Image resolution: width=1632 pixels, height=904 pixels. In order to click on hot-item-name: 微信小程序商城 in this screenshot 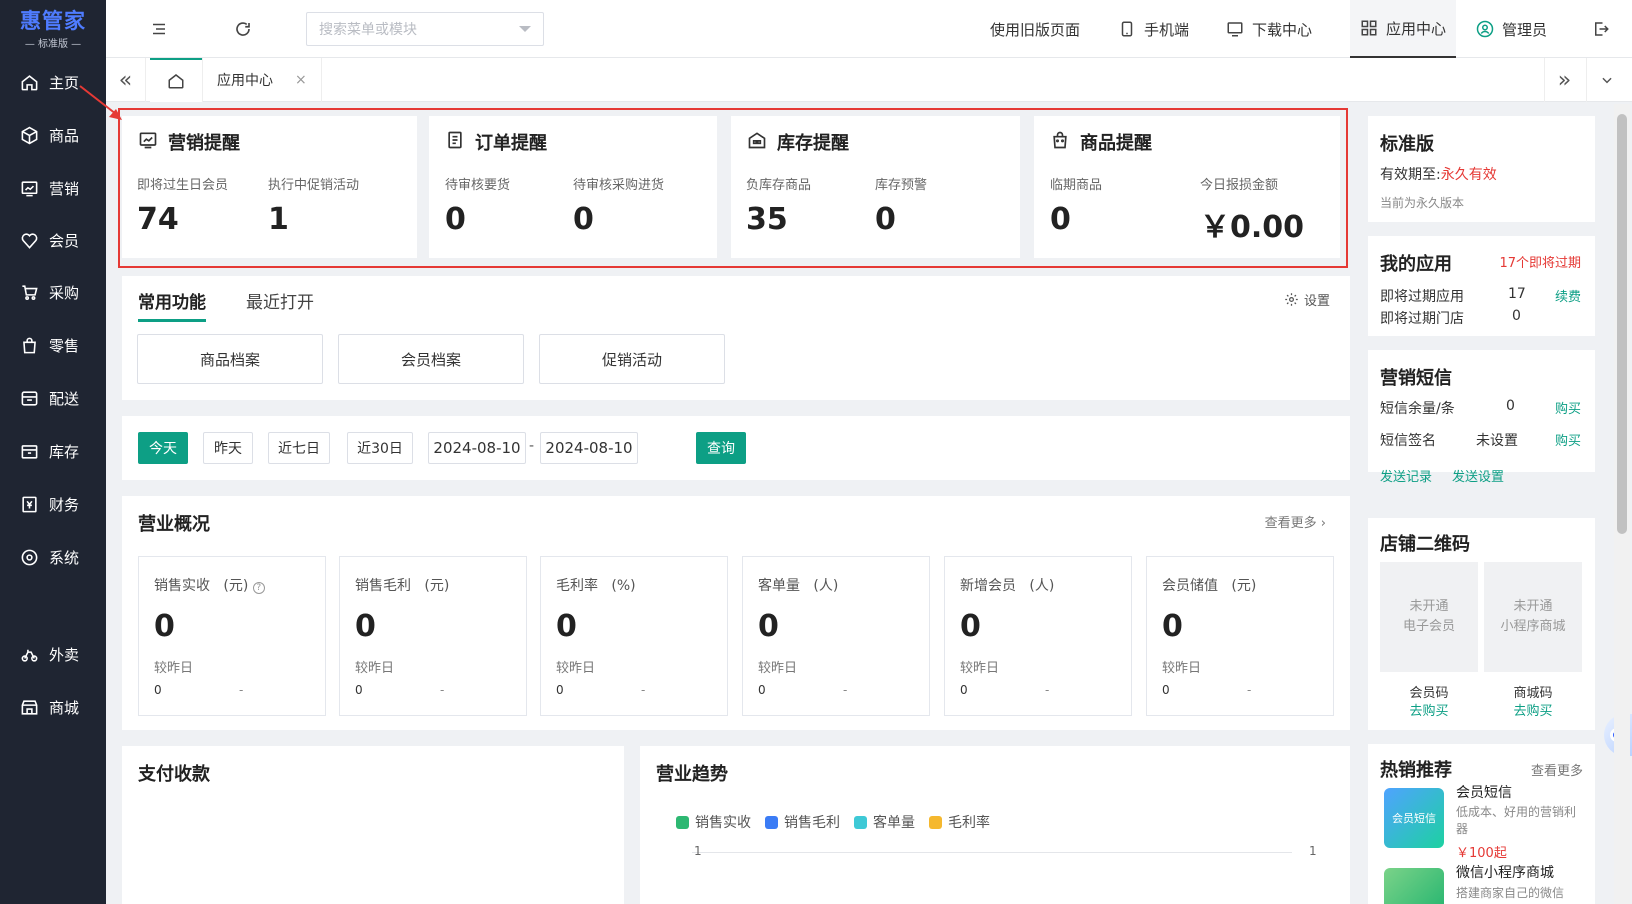, I will do `click(1505, 872)`.